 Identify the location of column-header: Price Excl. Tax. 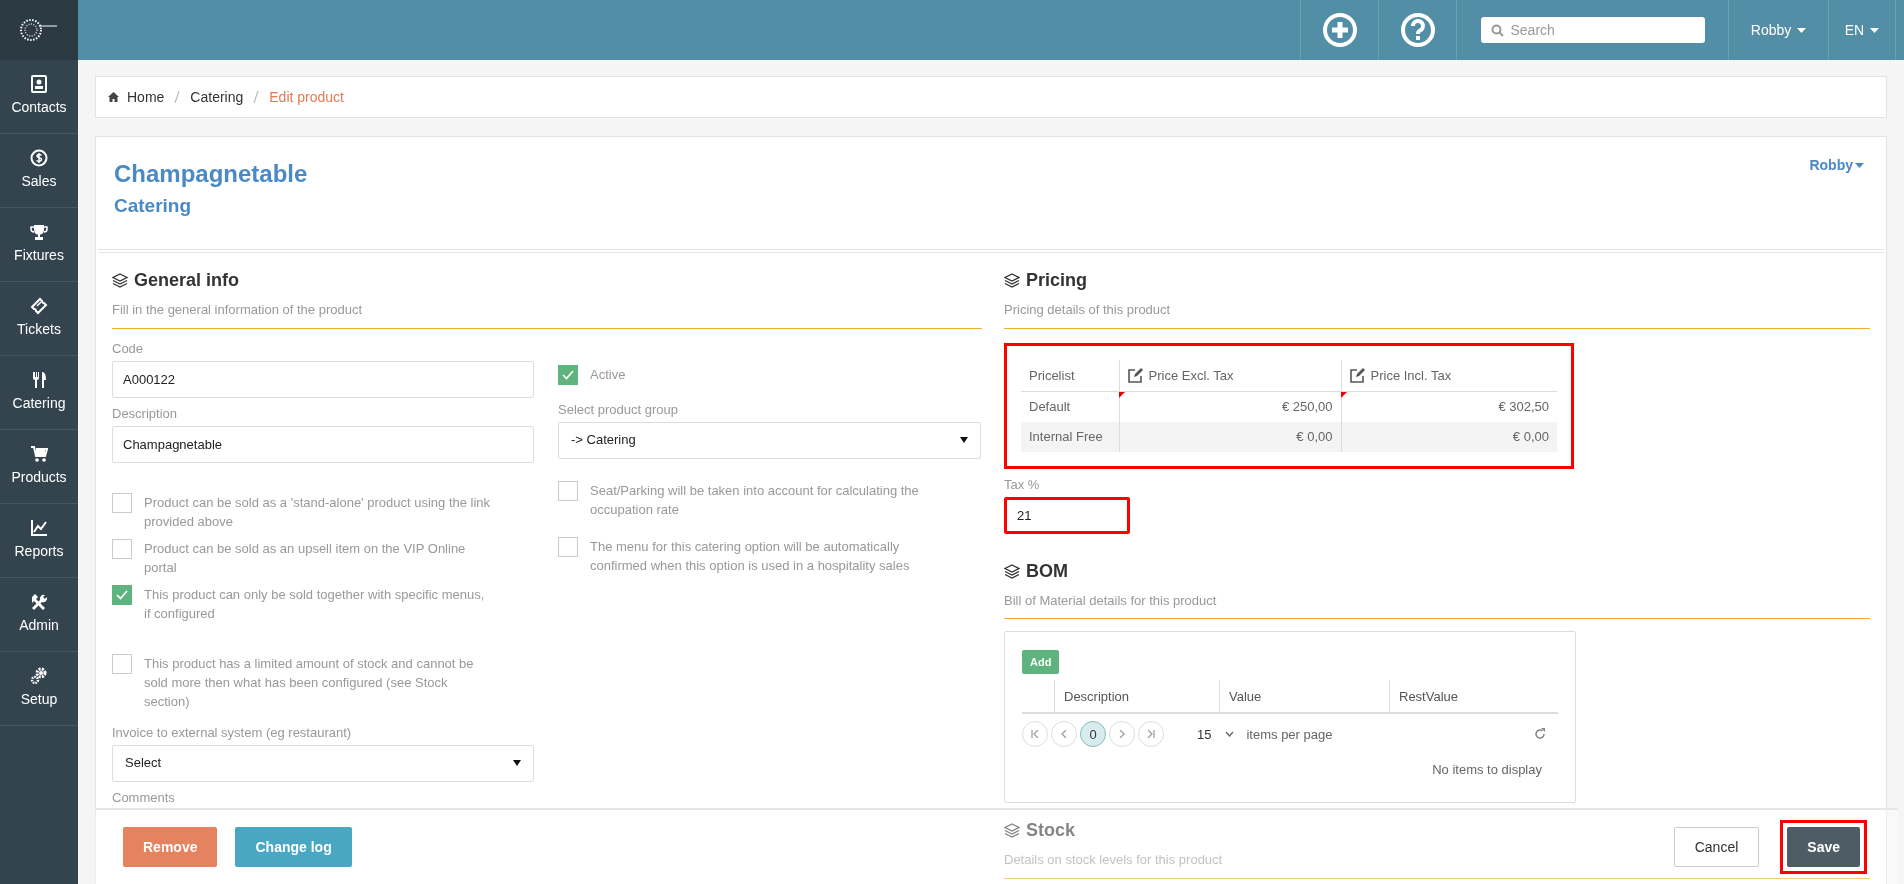
(1230, 375).